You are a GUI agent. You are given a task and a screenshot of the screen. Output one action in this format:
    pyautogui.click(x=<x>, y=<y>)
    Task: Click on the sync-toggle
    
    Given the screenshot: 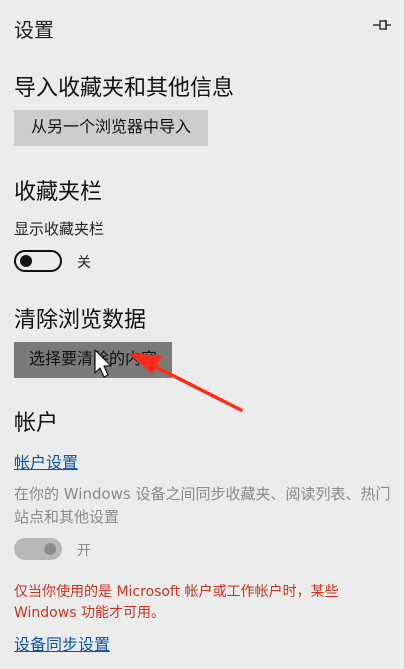 What is the action you would take?
    pyautogui.click(x=38, y=549)
    